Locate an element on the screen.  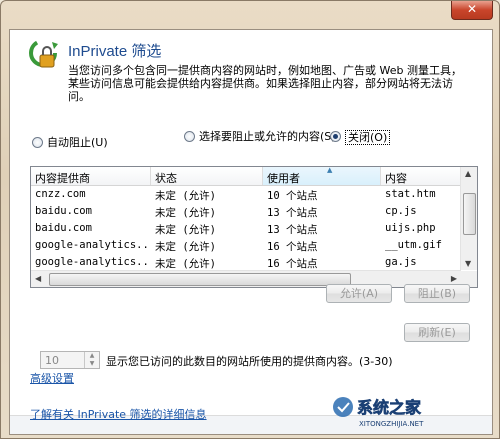
watermark-text: 系统之家 is located at coordinates (389, 407).